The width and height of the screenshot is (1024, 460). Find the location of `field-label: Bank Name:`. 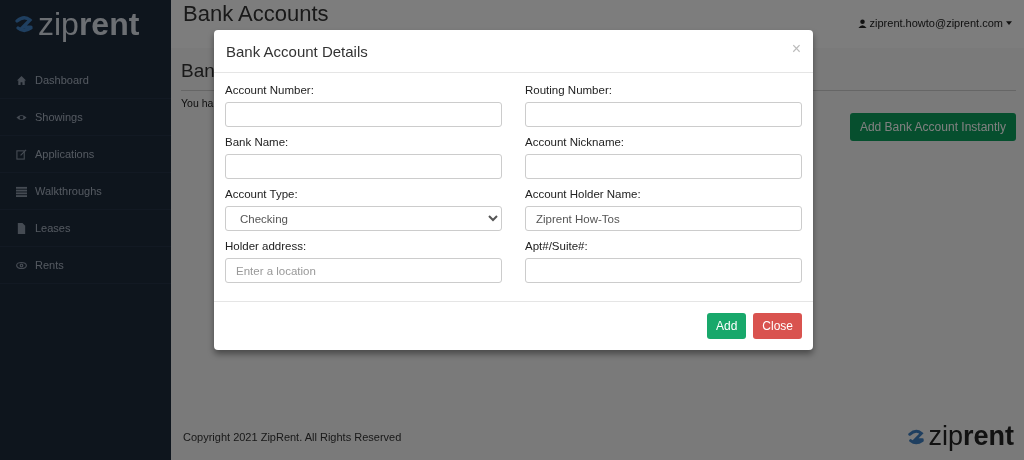

field-label: Bank Name: is located at coordinates (257, 142).